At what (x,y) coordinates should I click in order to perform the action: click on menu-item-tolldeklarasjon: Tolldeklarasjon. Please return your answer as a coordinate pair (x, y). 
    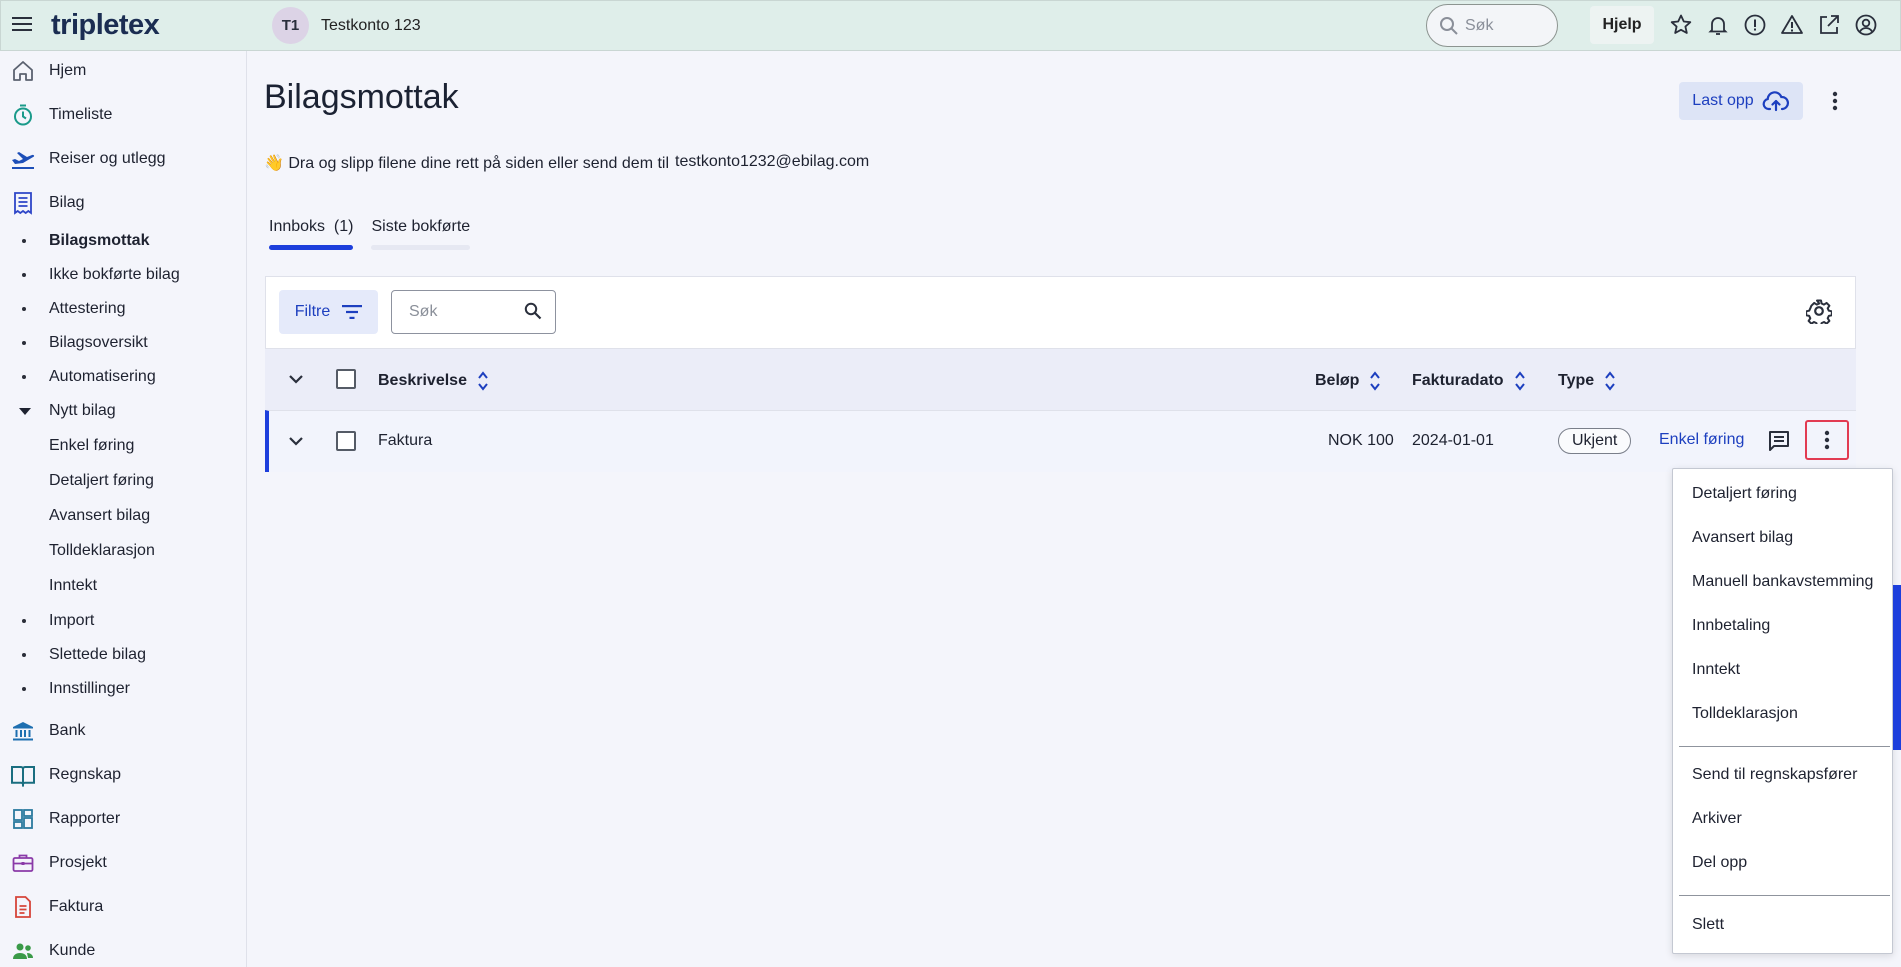
    Looking at the image, I should click on (1745, 714).